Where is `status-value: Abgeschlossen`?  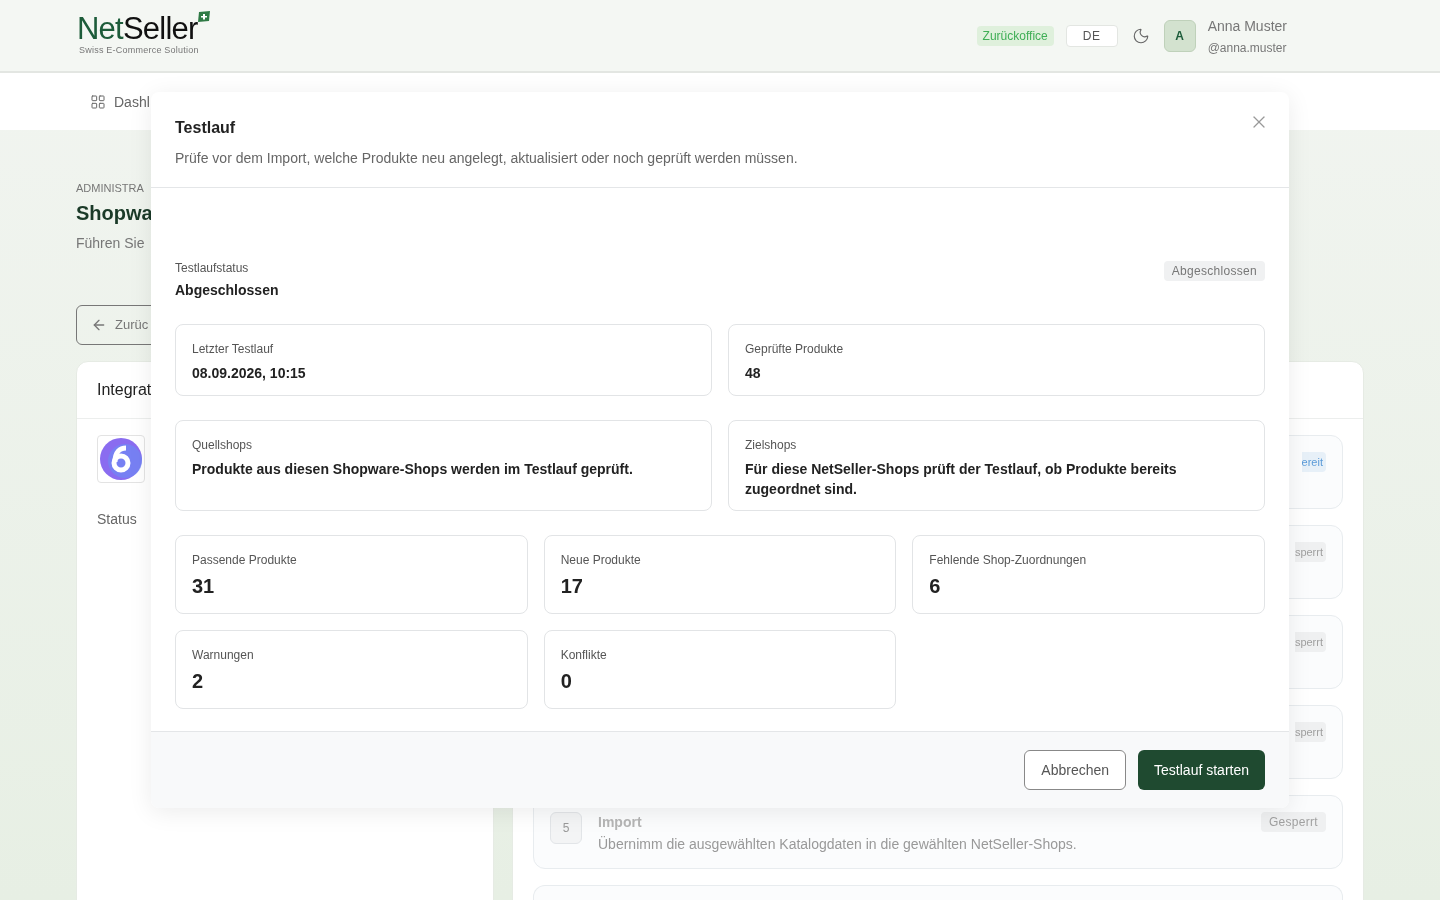
status-value: Abgeschlossen is located at coordinates (227, 290).